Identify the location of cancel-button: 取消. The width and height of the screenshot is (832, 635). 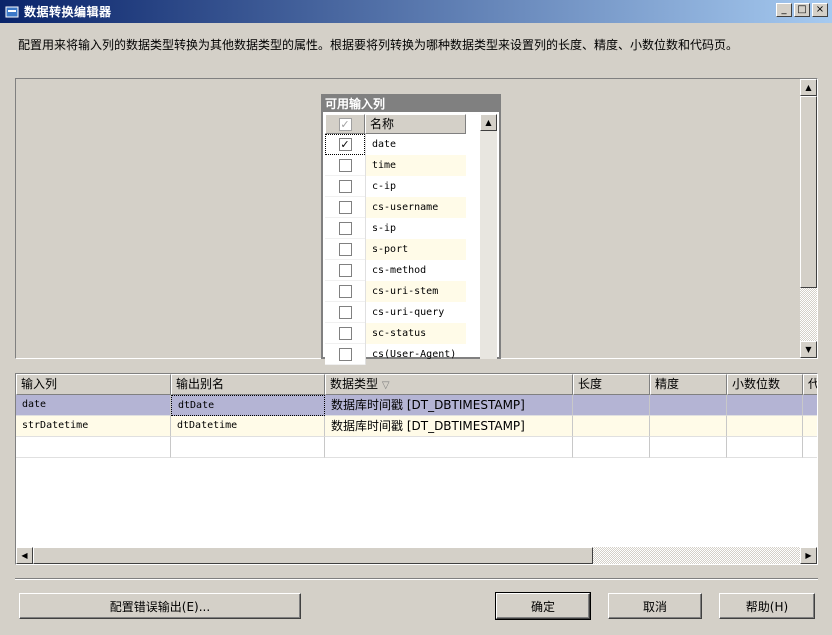
(655, 606).